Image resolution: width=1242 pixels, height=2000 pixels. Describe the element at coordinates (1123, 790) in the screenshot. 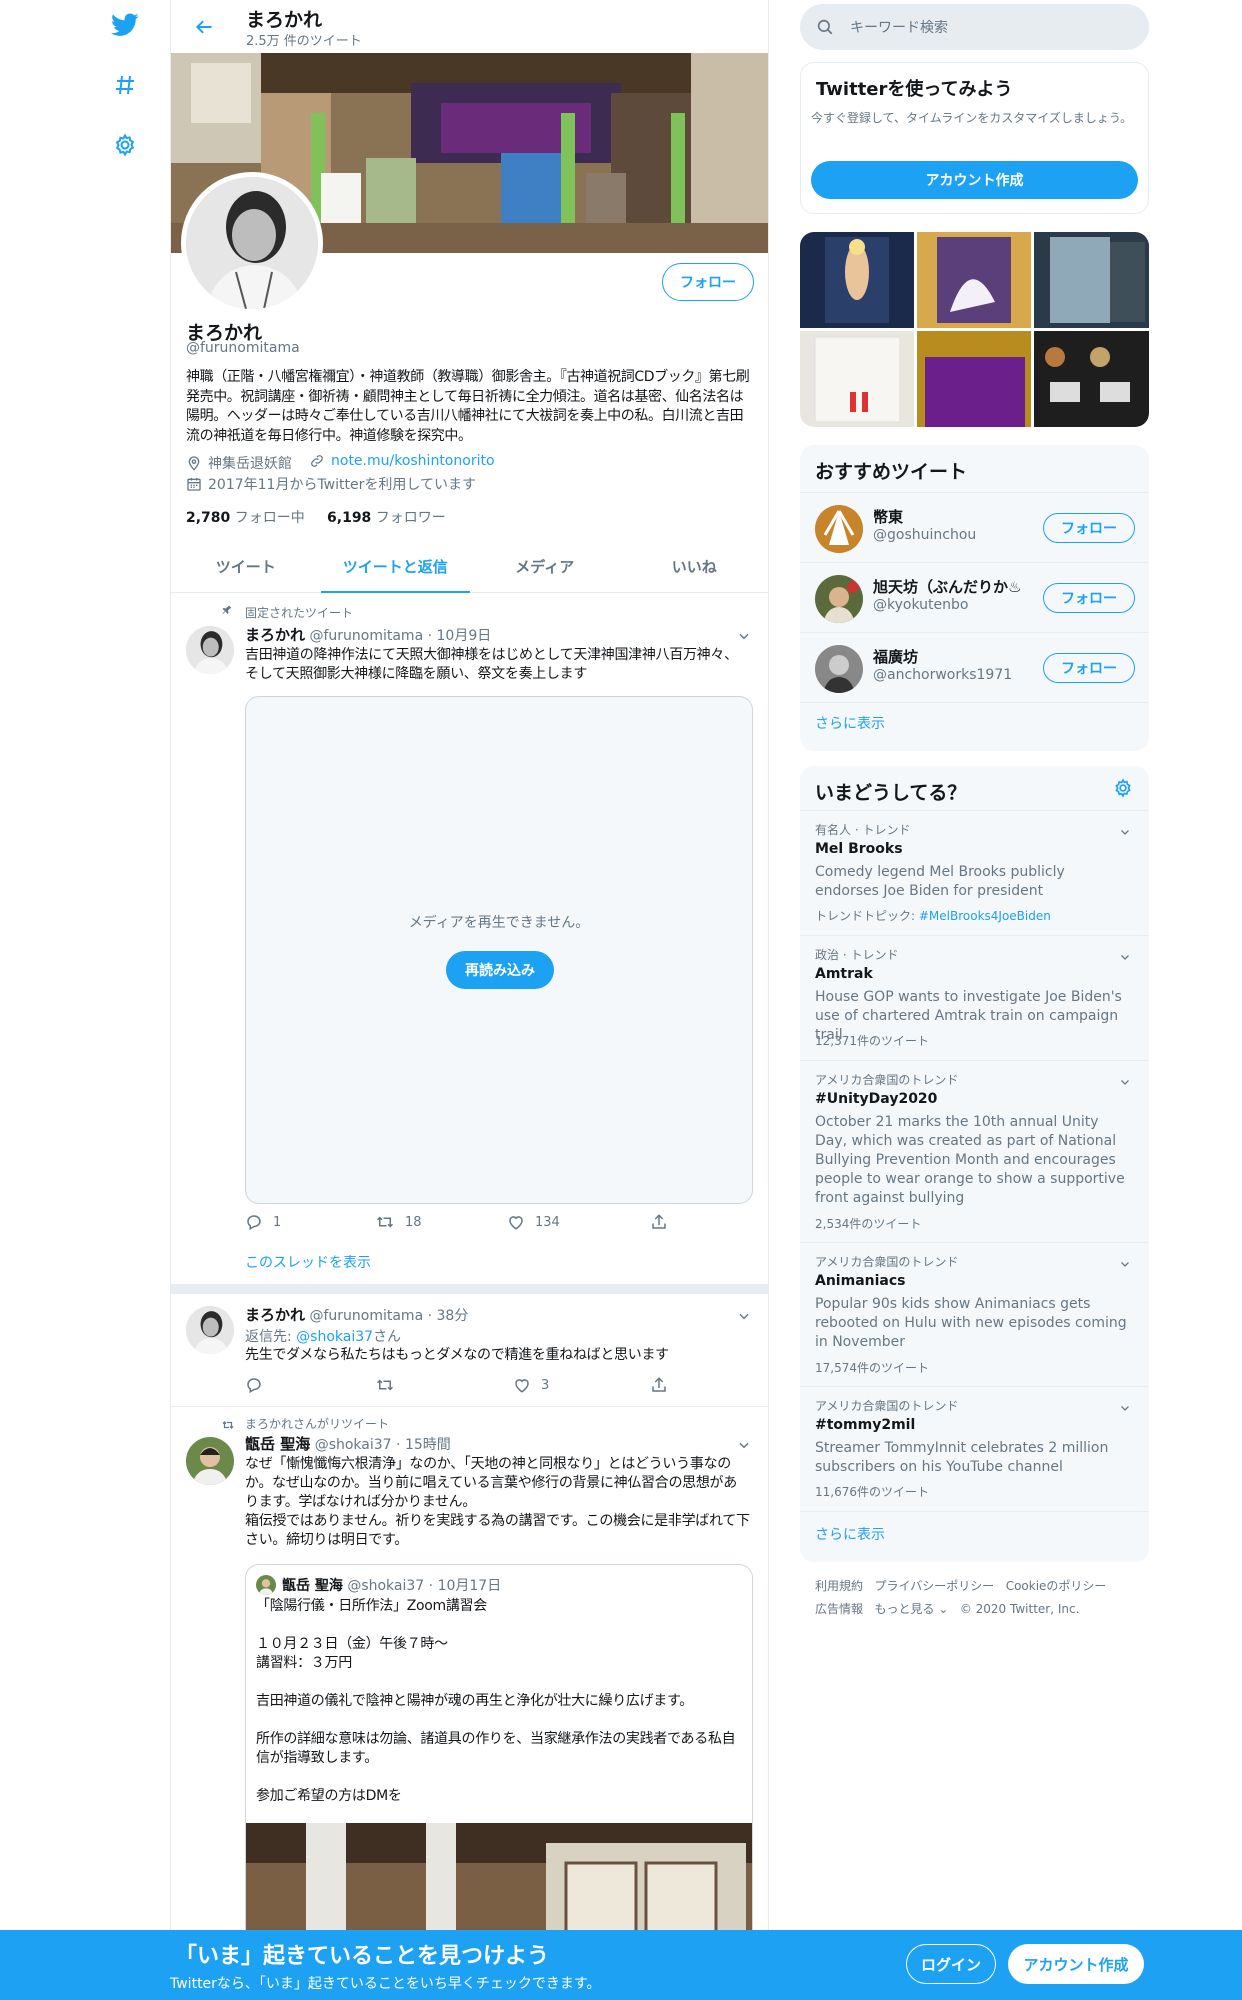

I see `trends-settings-gear-icon` at that location.